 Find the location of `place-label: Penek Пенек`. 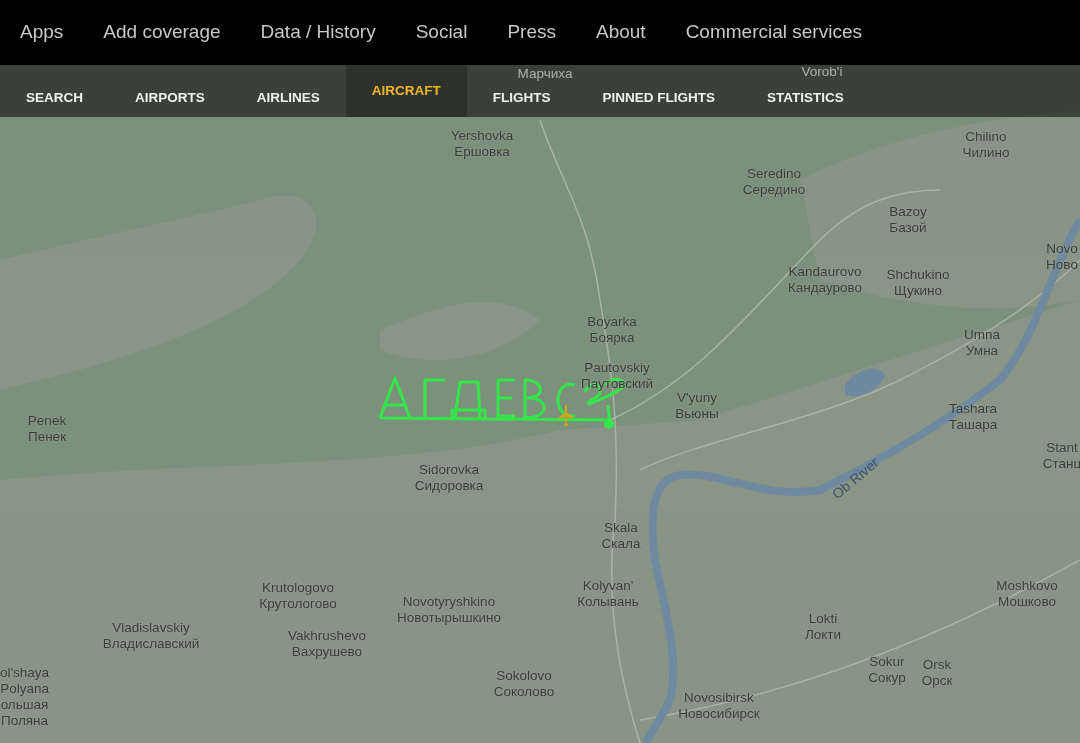

place-label: Penek Пенек is located at coordinates (47, 429).